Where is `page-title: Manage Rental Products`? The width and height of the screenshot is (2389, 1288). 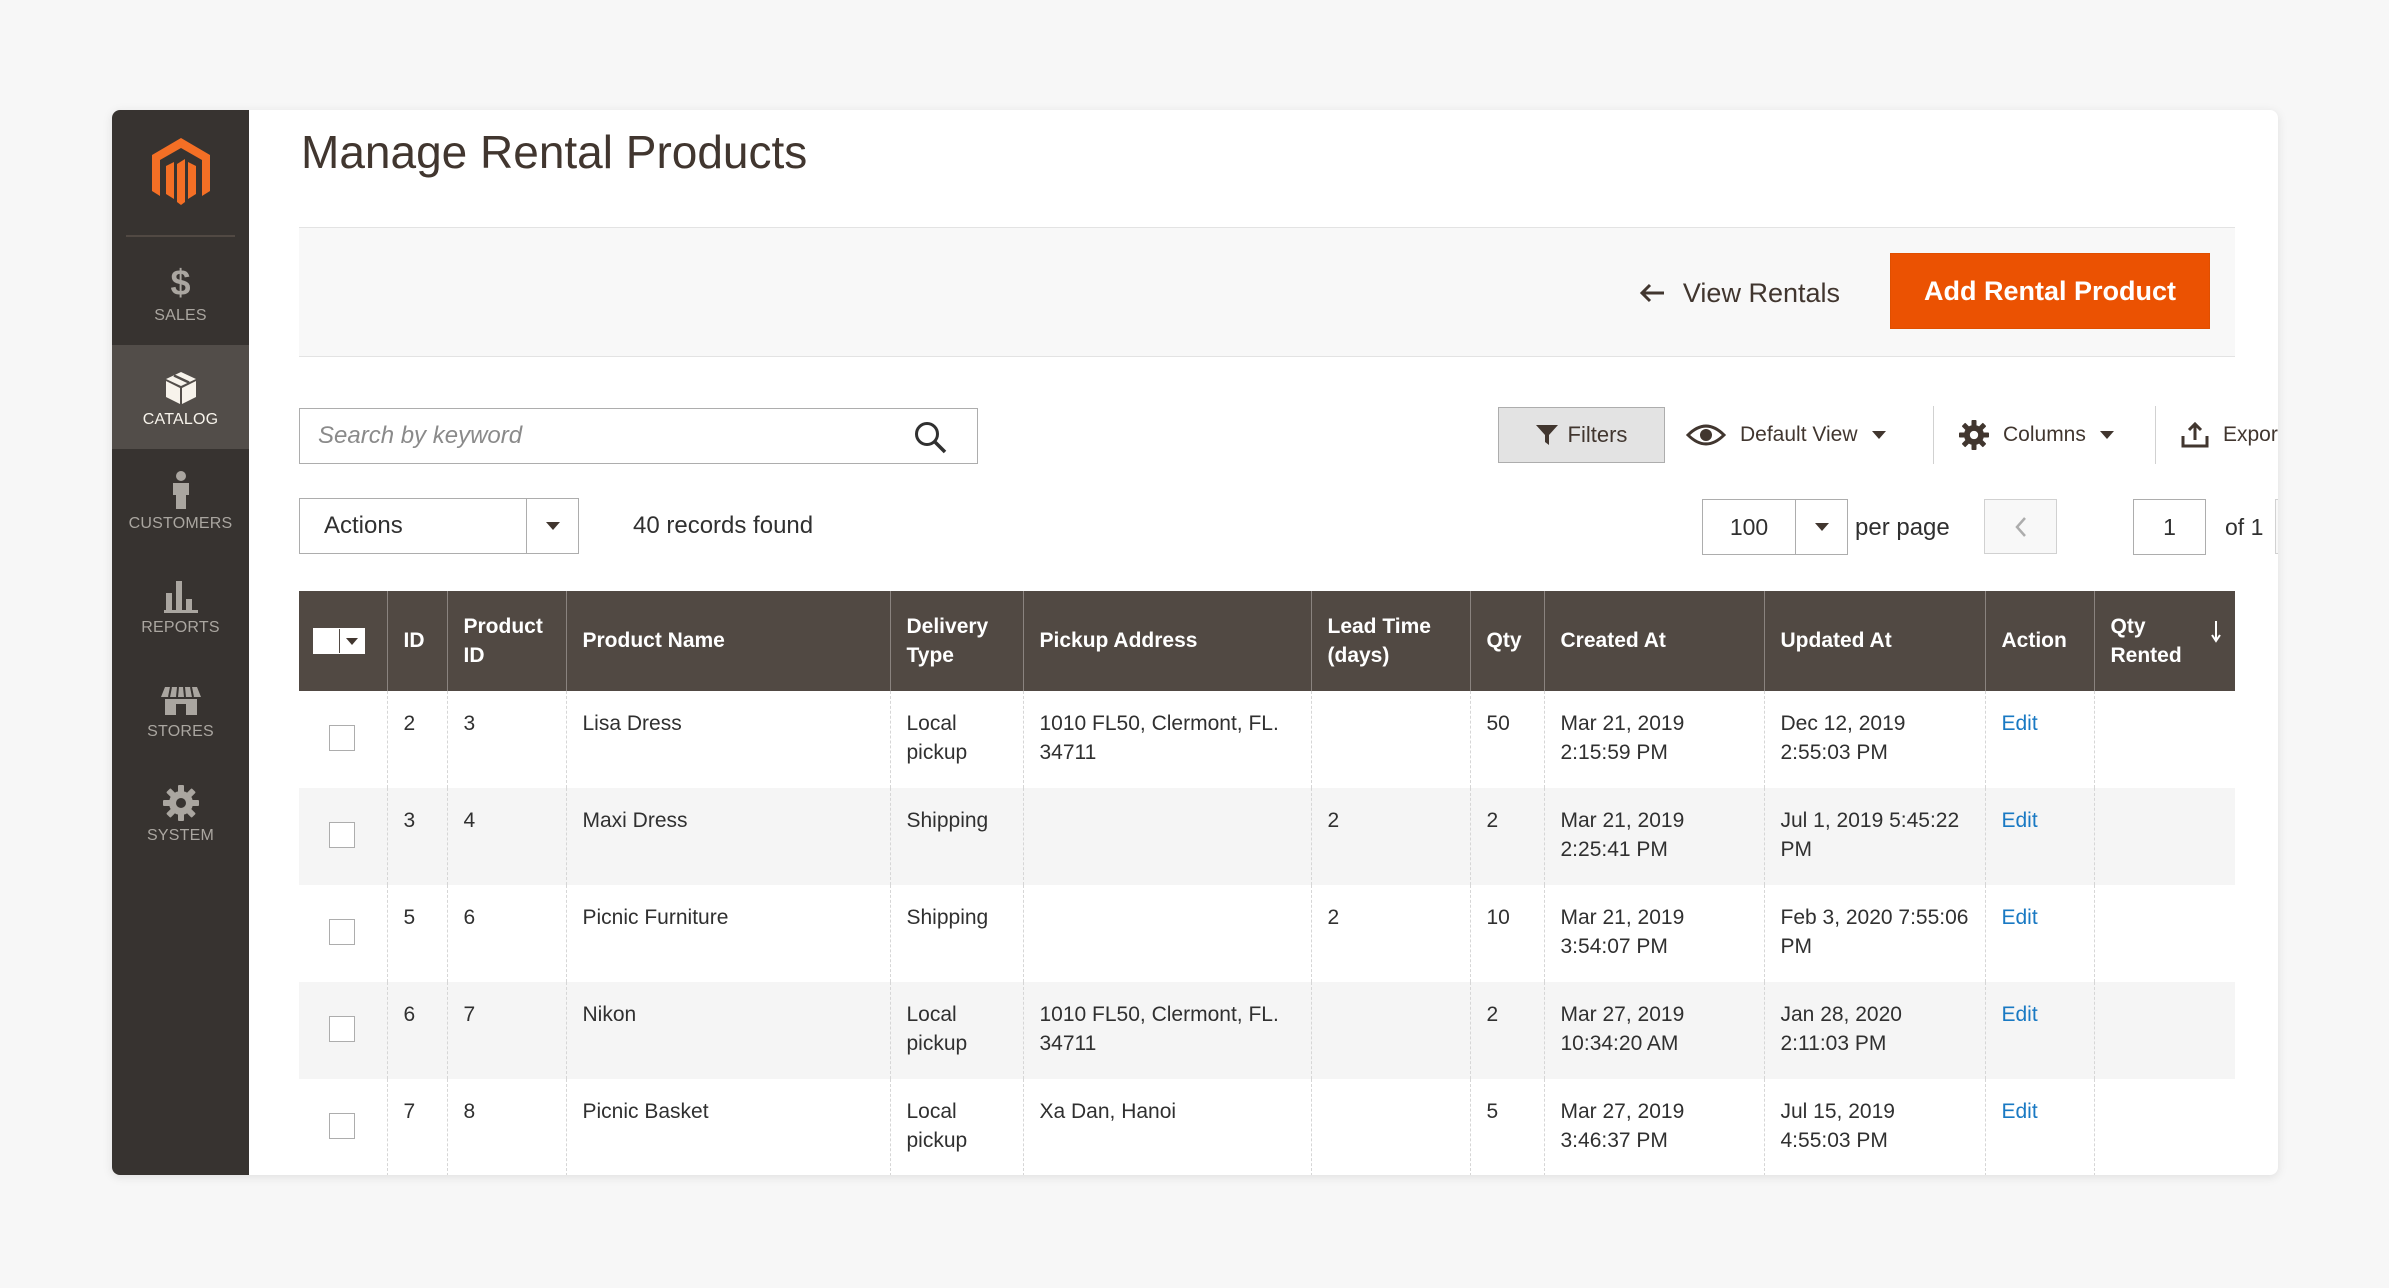
page-title: Manage Rental Products is located at coordinates (554, 152).